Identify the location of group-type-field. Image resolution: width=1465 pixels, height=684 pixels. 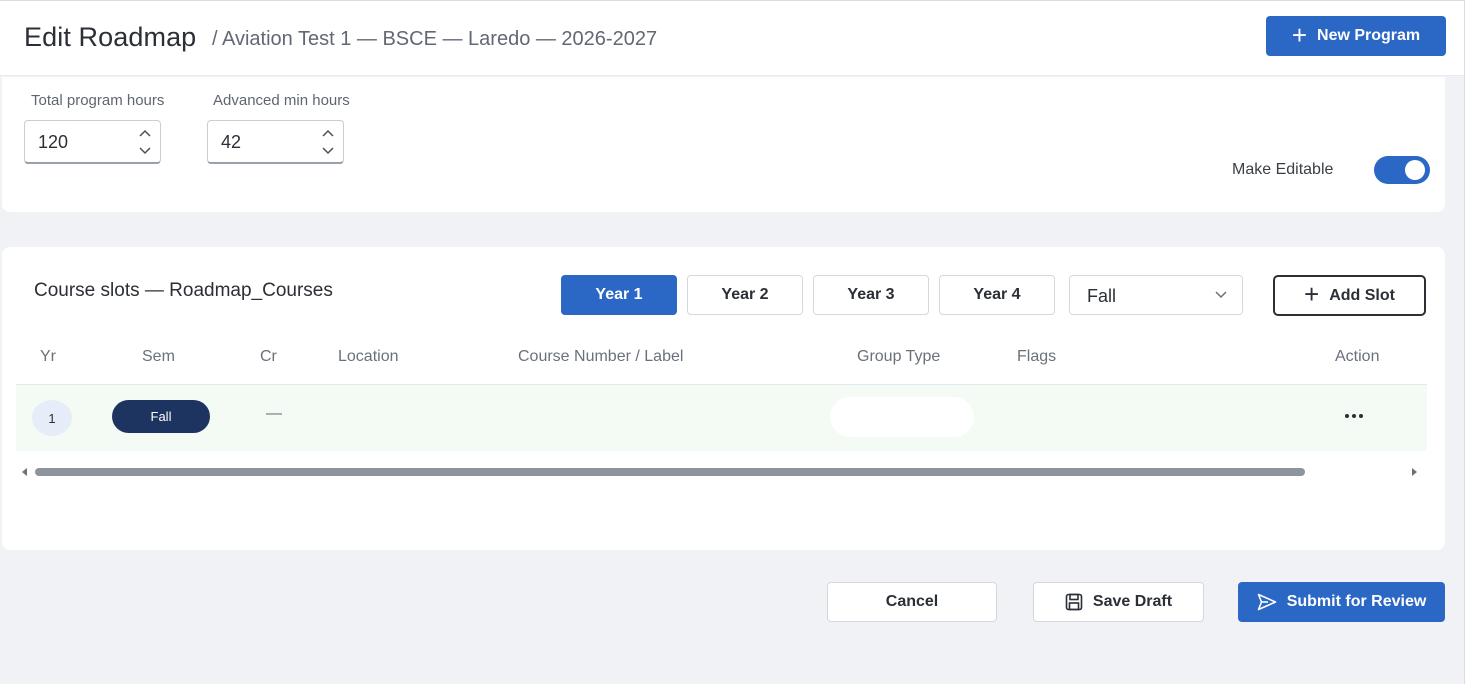
(902, 417).